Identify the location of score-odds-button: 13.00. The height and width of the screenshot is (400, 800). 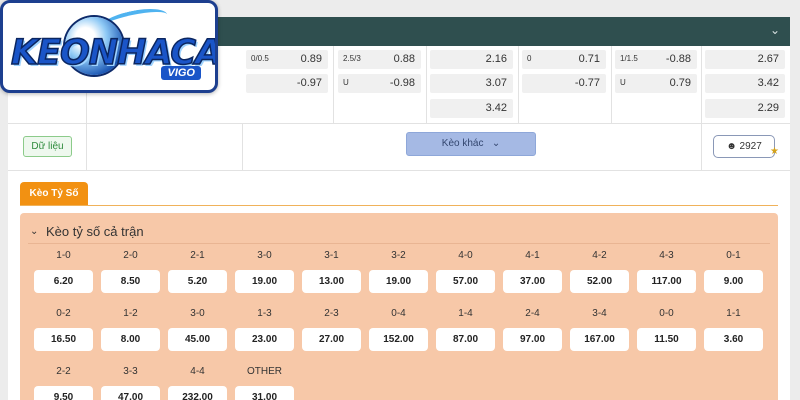
(331, 281).